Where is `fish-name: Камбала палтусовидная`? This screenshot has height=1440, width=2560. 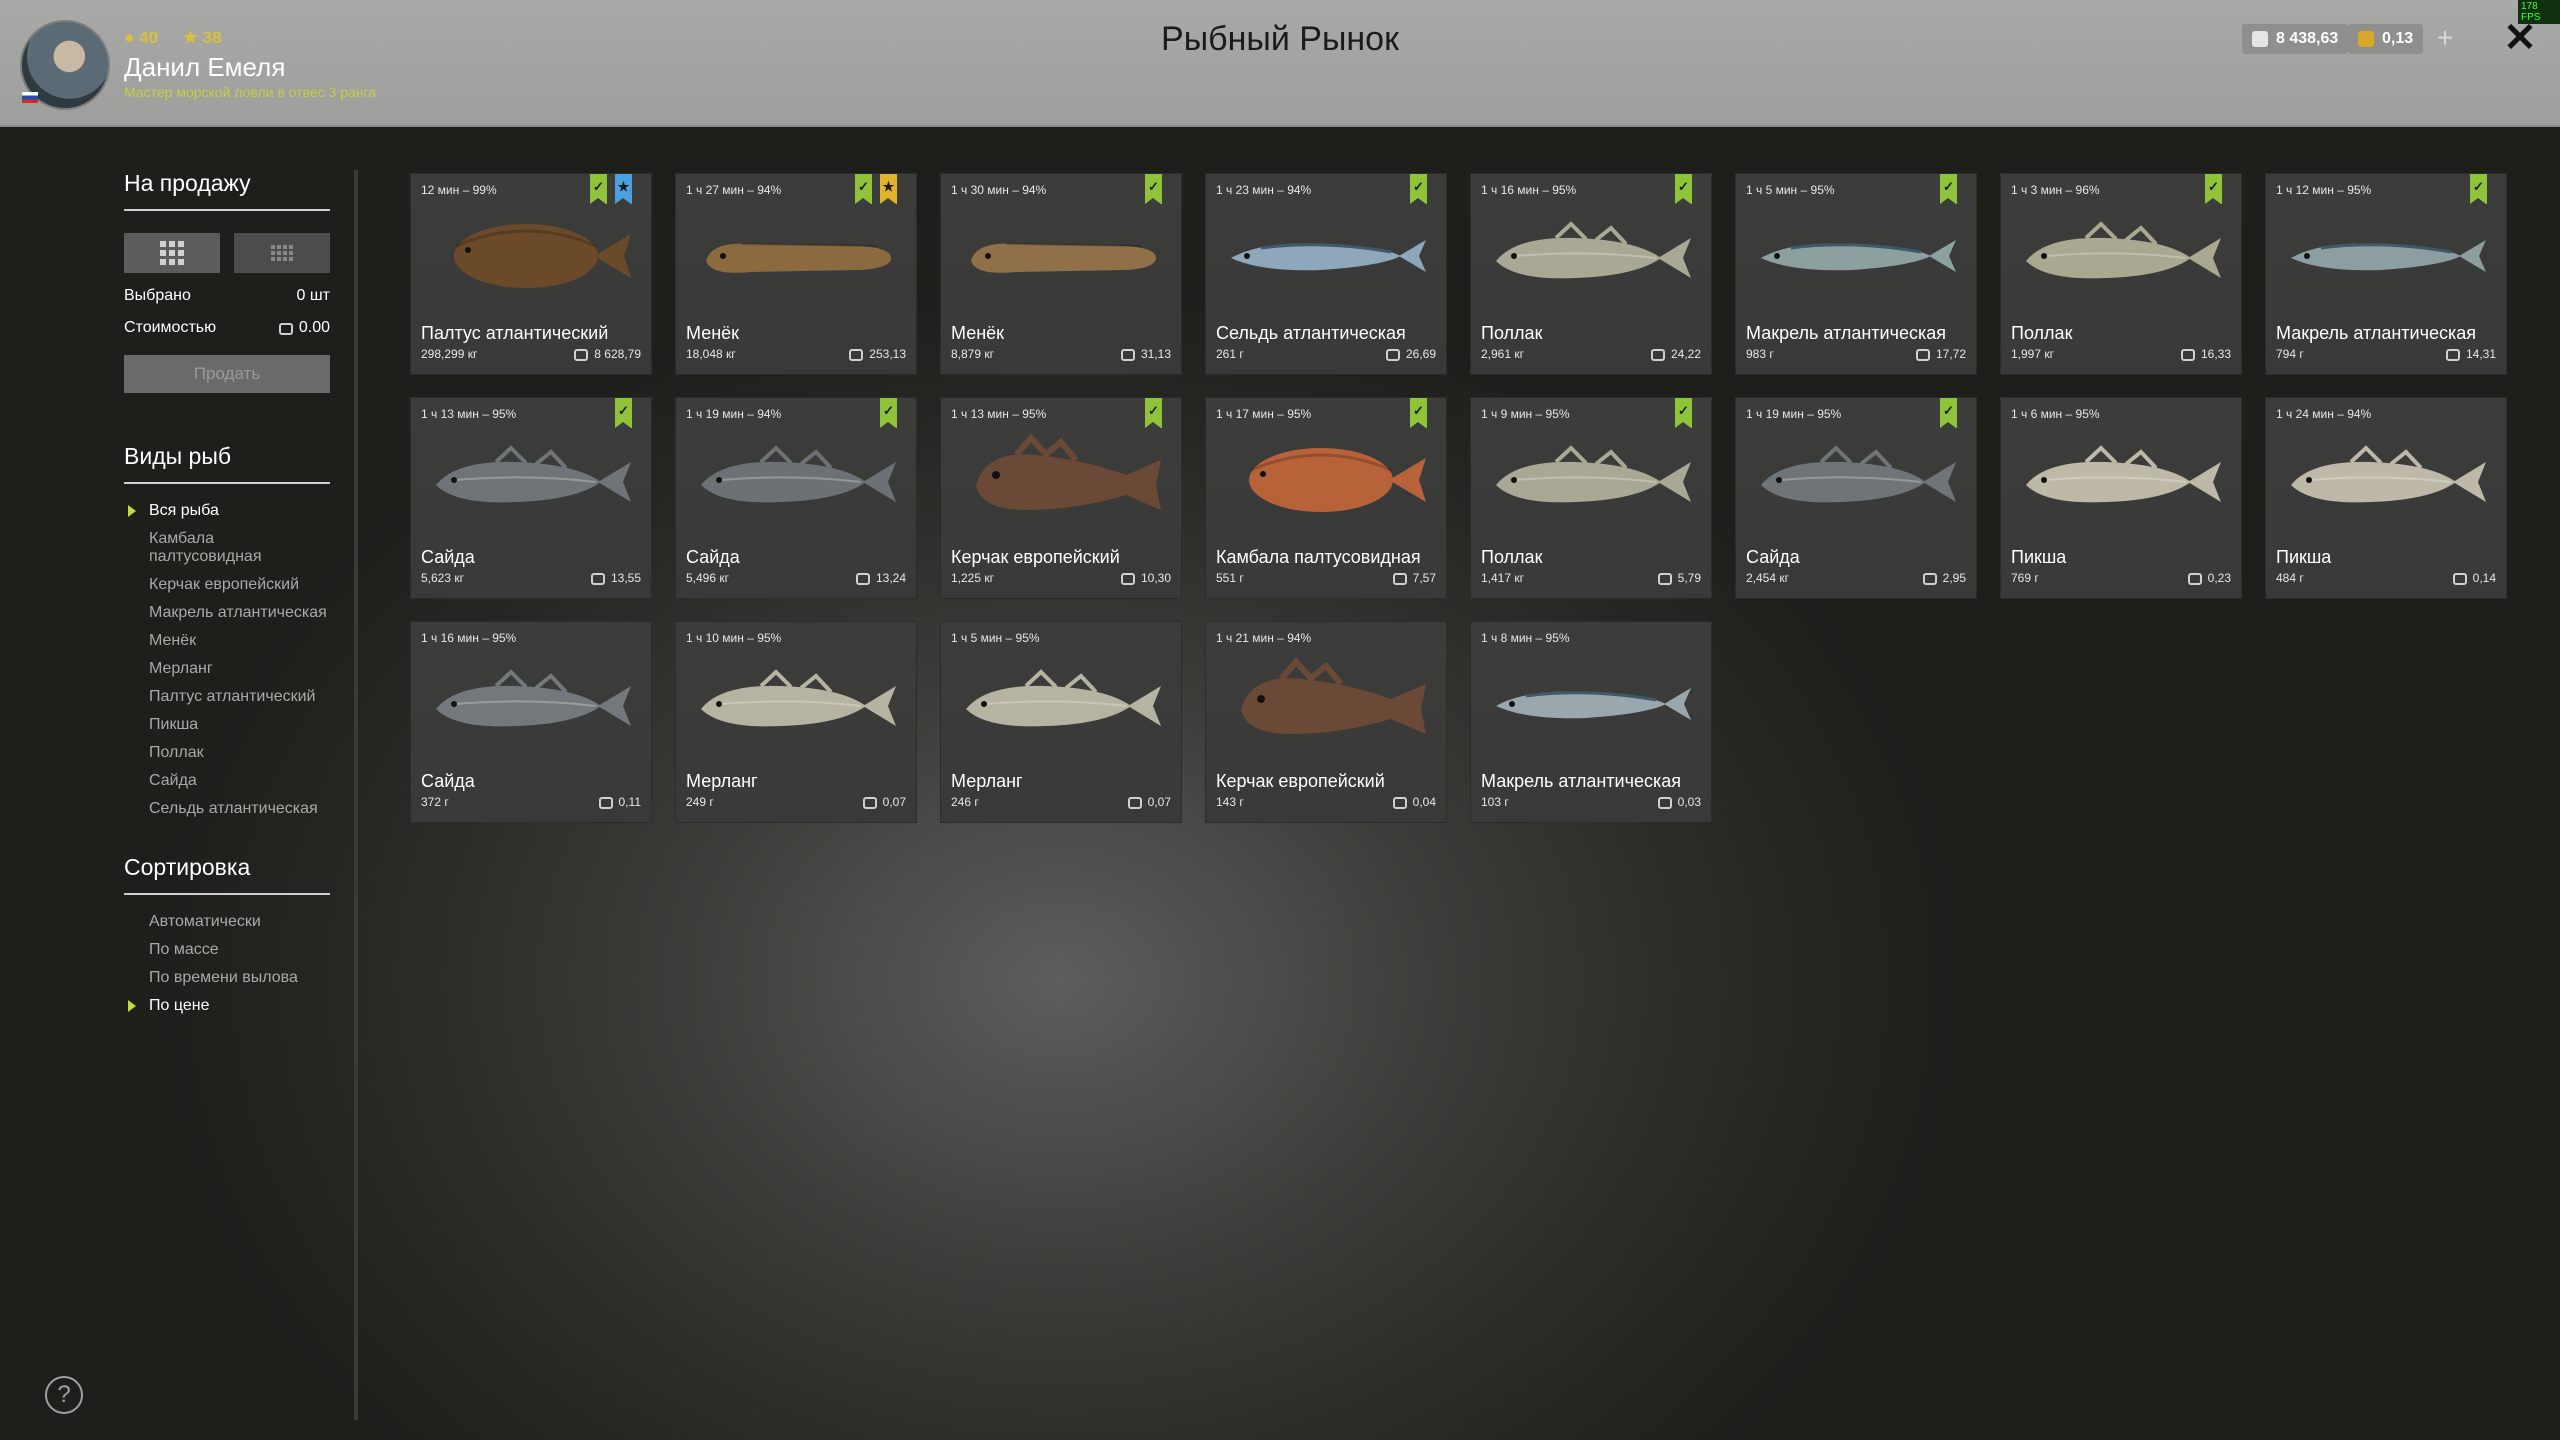
fish-name: Камбала палтусовидная is located at coordinates (1318, 557).